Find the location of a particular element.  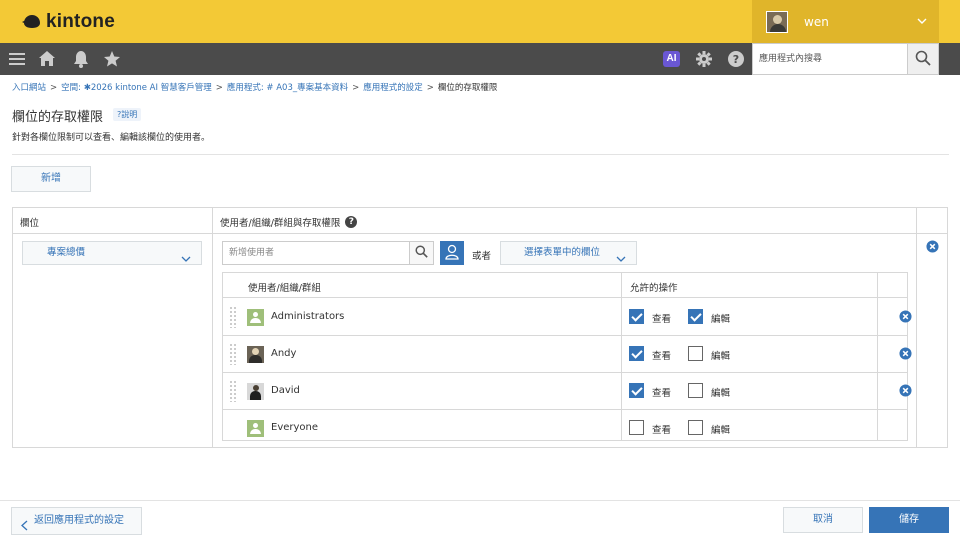

cancel-button: 取消 is located at coordinates (823, 520).